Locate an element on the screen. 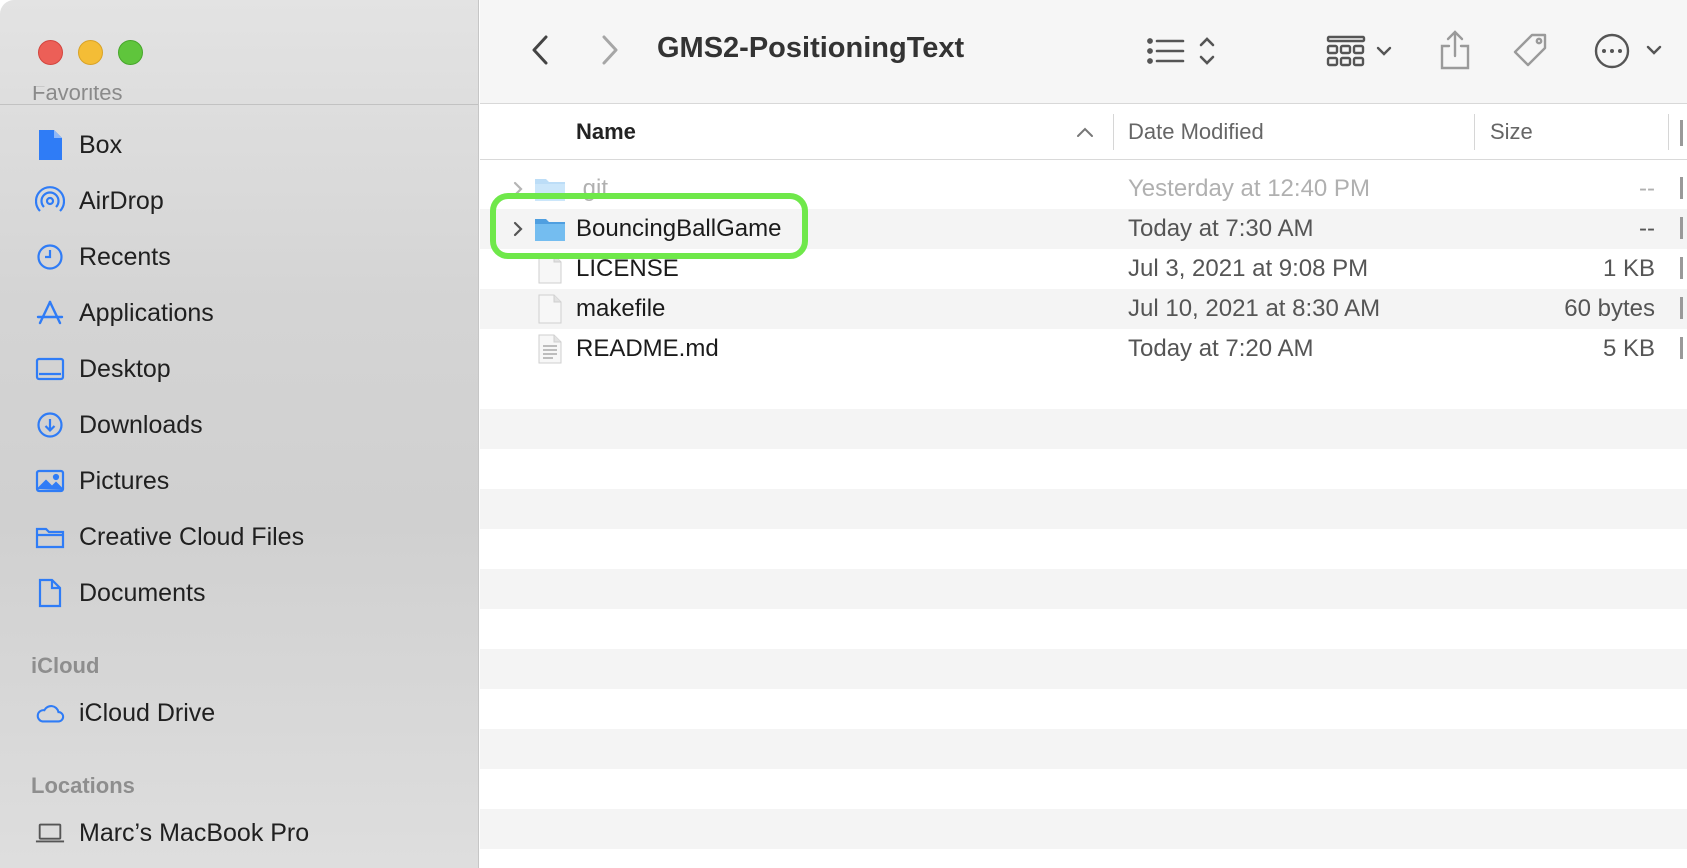 The image size is (1687, 868). more-actions-button is located at coordinates (1632, 51).